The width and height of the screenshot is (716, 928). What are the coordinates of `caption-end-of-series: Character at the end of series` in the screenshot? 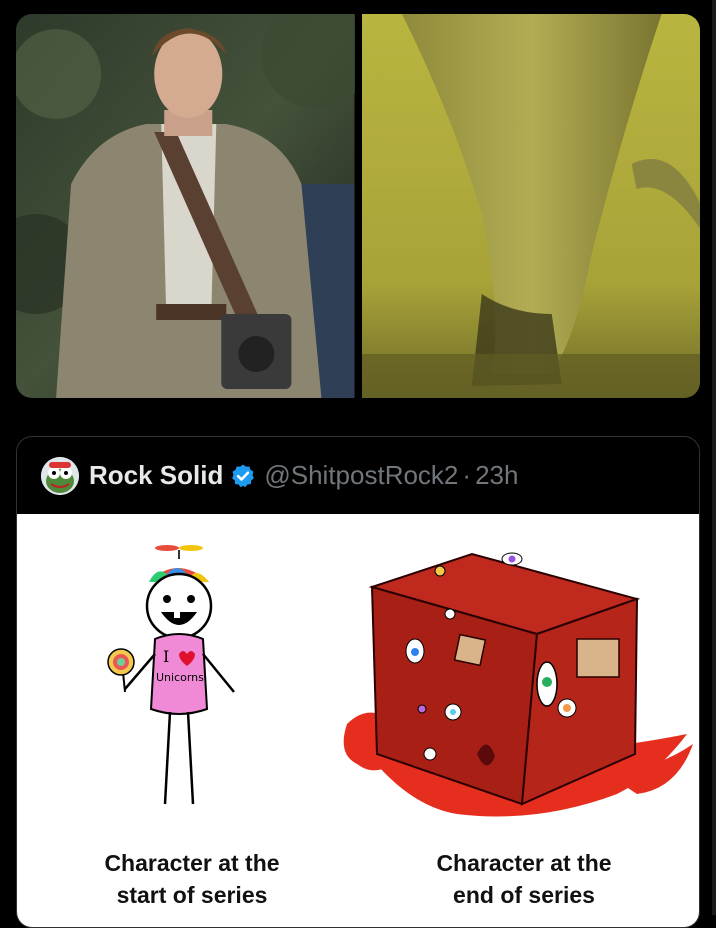 It's located at (524, 879).